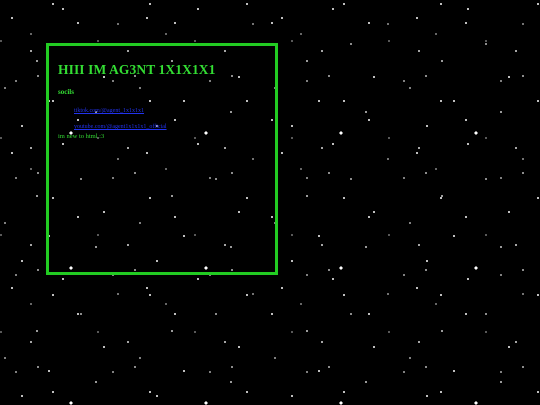 The height and width of the screenshot is (405, 540). I want to click on page-title: HIII IM AG3NT 1X1X1X1, so click(137, 69).